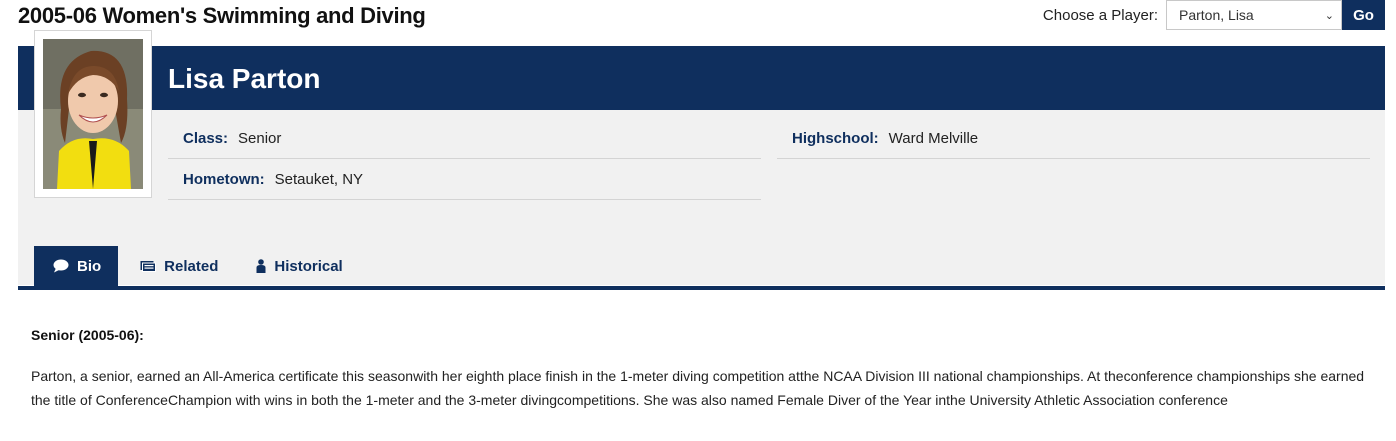 This screenshot has height=441, width=1396. Describe the element at coordinates (89, 266) in the screenshot. I see `tab-bio-label: Bio` at that location.